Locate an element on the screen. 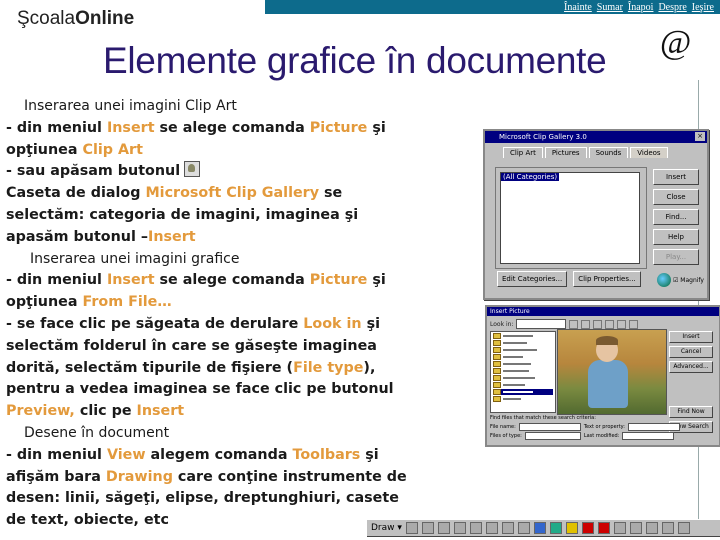  draw-menu: Draw ▾ is located at coordinates (386, 528).